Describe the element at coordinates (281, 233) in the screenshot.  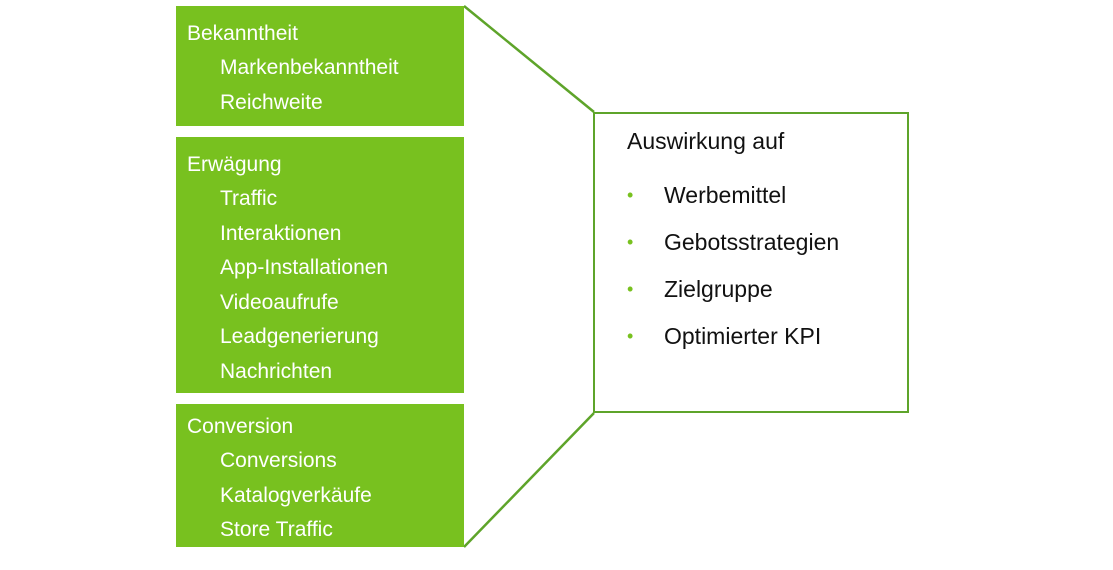
I see `group-item: Interaktionen` at that location.